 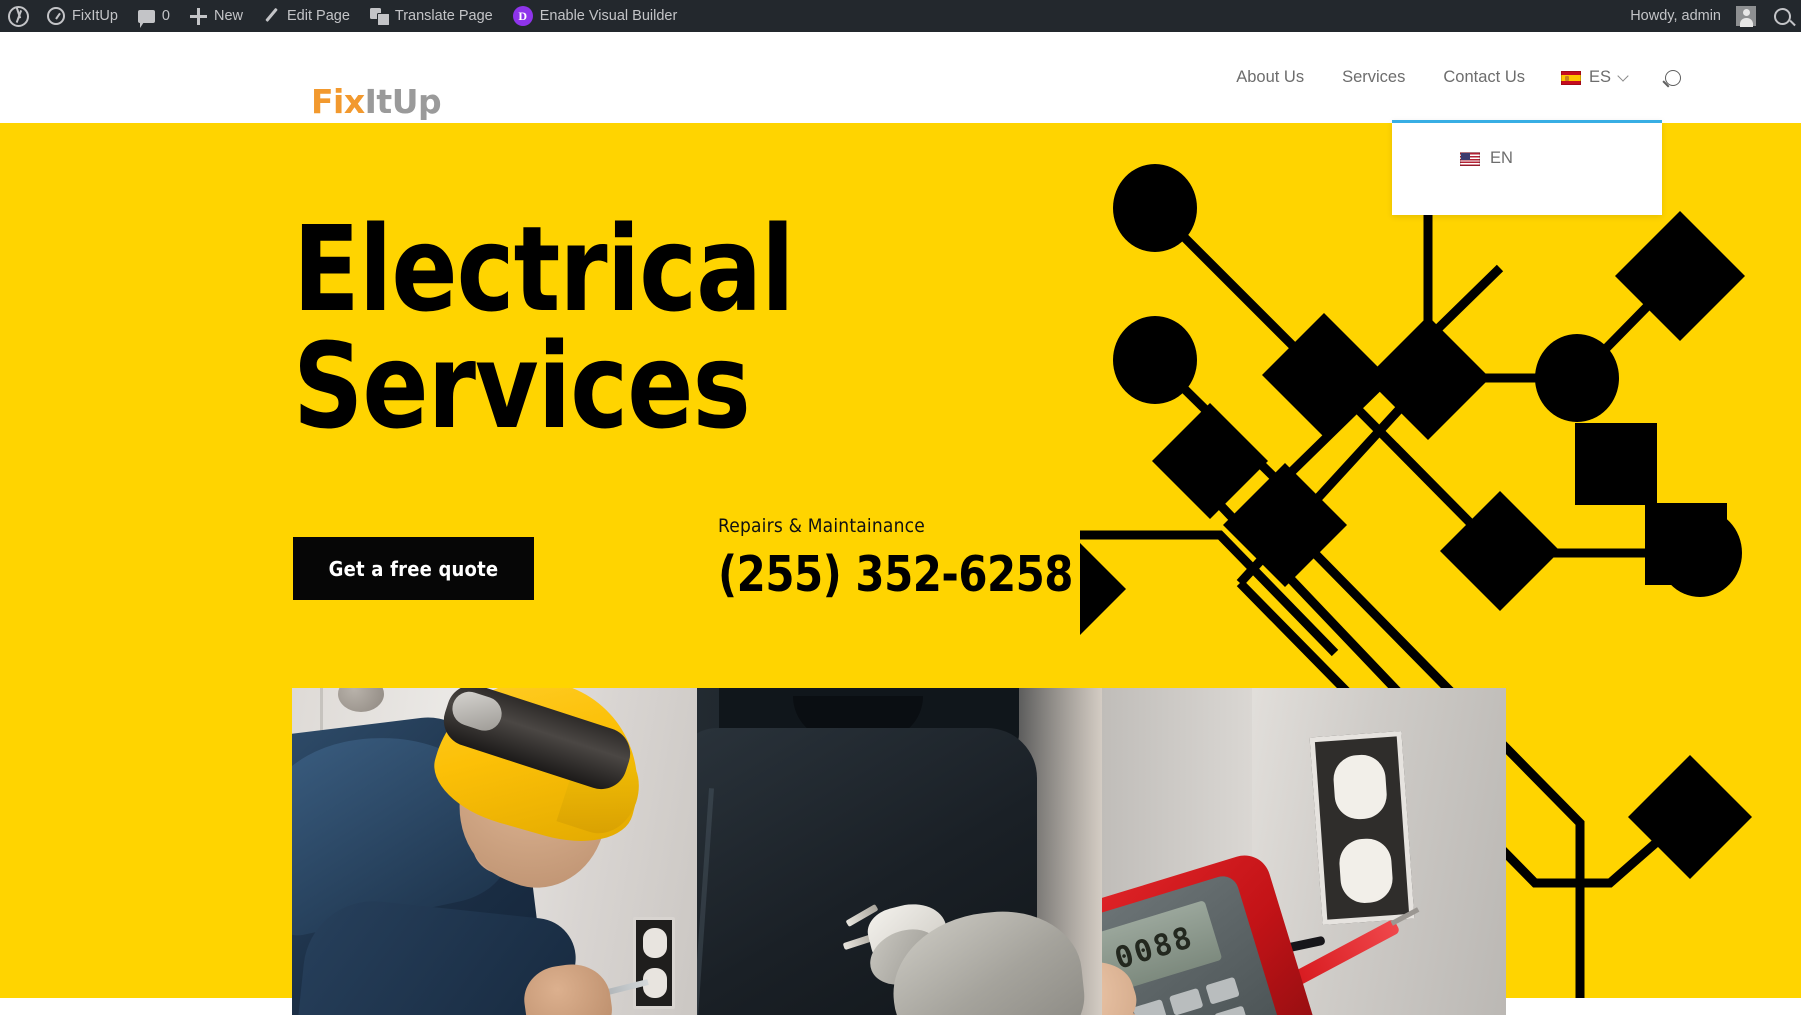 I want to click on translate-icon, so click(x=379, y=17).